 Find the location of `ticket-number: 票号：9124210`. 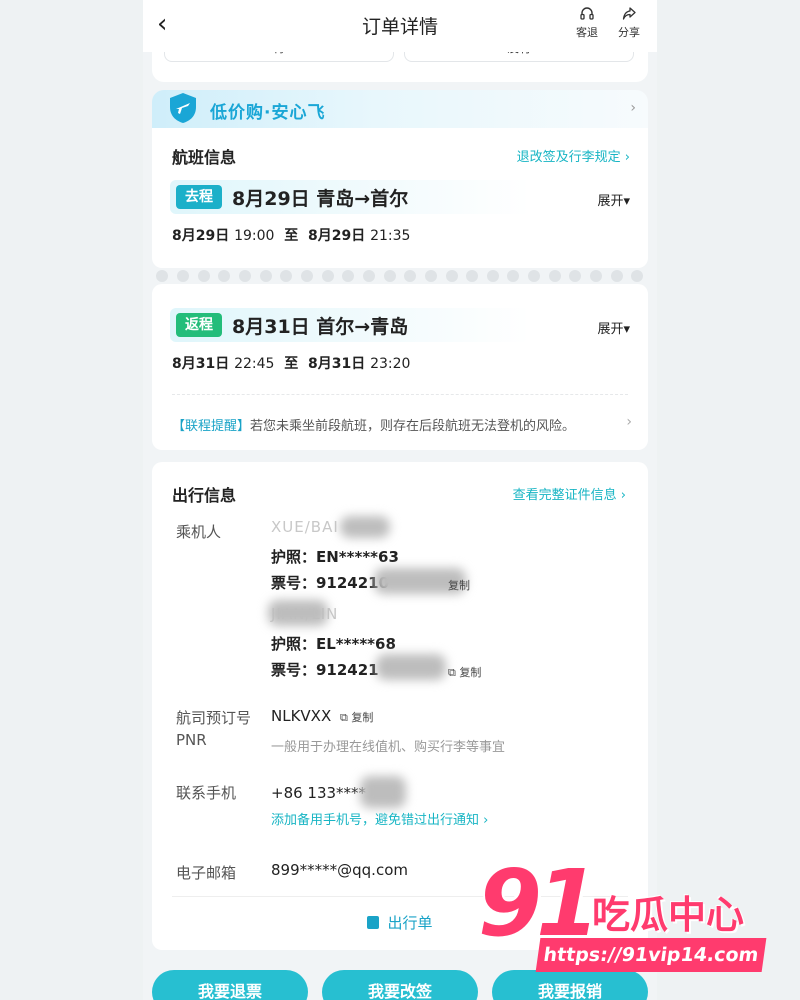

ticket-number: 票号：9124210 is located at coordinates (330, 583).